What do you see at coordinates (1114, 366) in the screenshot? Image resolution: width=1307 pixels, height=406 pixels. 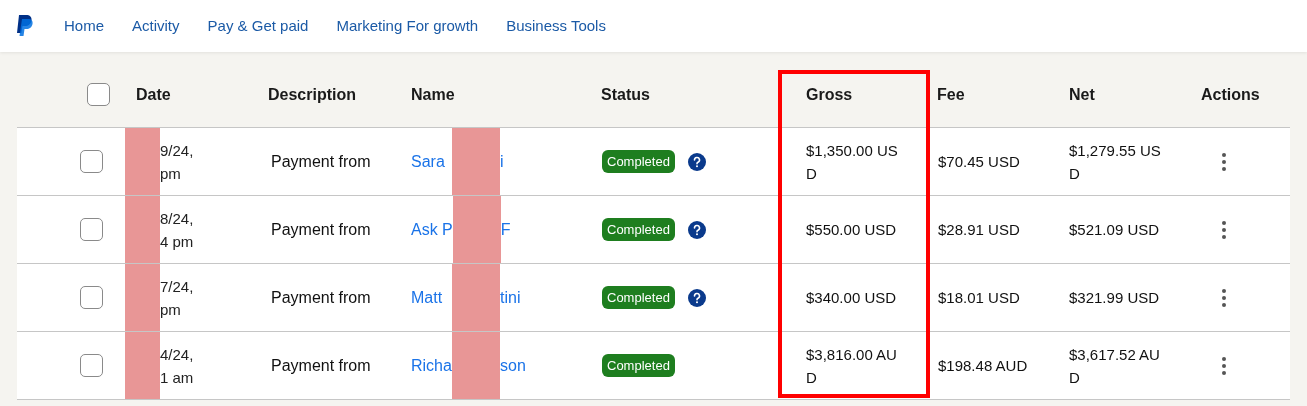 I see `net-amount: $3,617.52 AU D` at bounding box center [1114, 366].